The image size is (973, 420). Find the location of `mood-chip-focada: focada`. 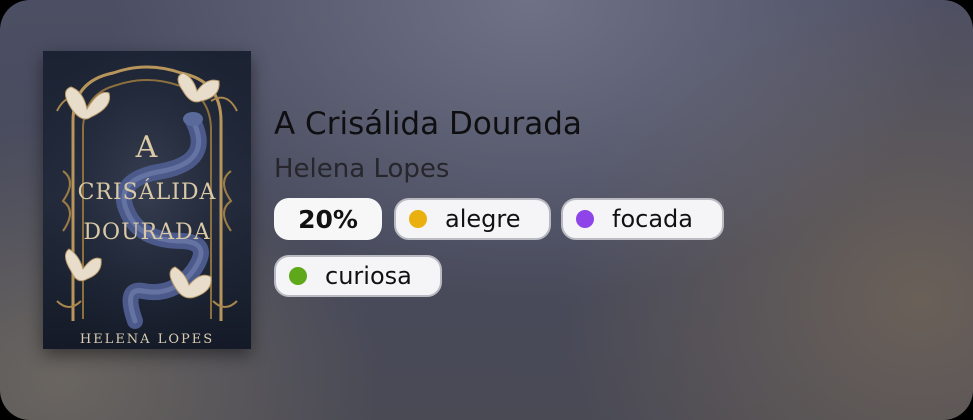

mood-chip-focada: focada is located at coordinates (642, 219).